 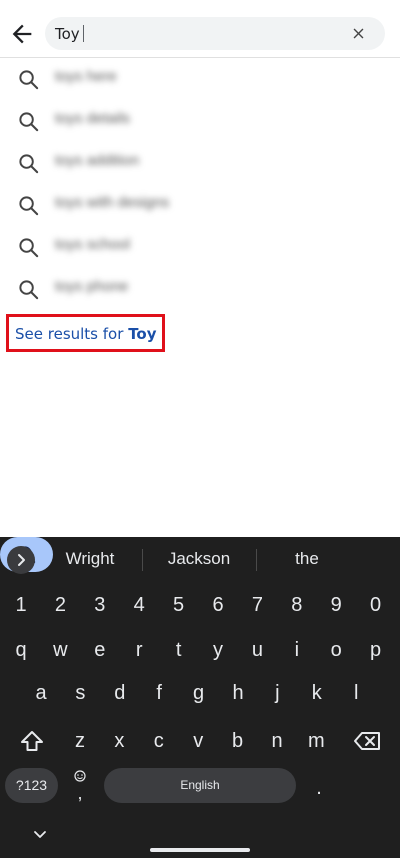 I want to click on chevron-down-icon, so click(x=40, y=835).